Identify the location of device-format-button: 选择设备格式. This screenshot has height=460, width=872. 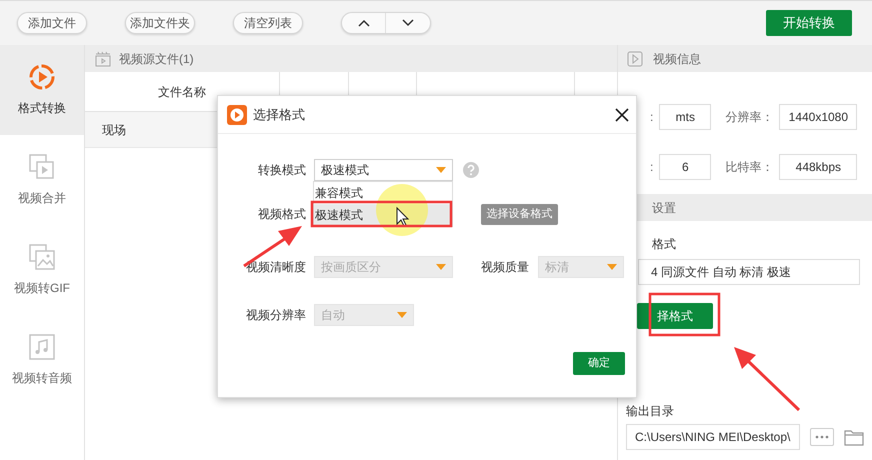
(519, 214).